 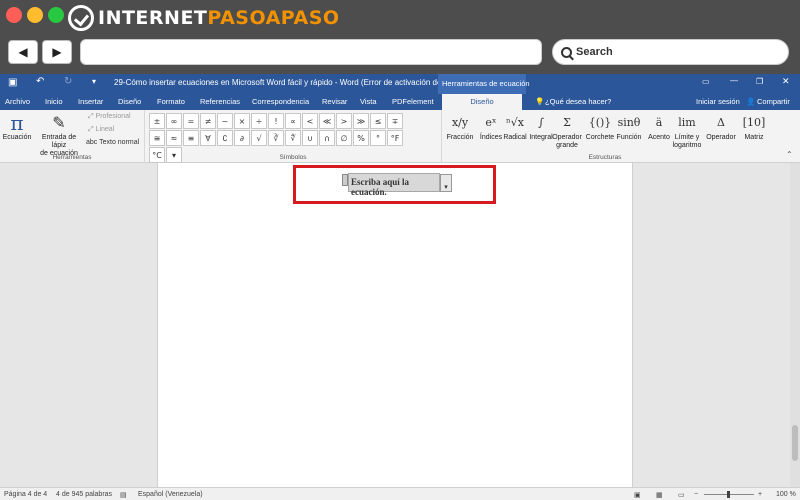 I want to click on zoom-slider-thumb, so click(x=728, y=494).